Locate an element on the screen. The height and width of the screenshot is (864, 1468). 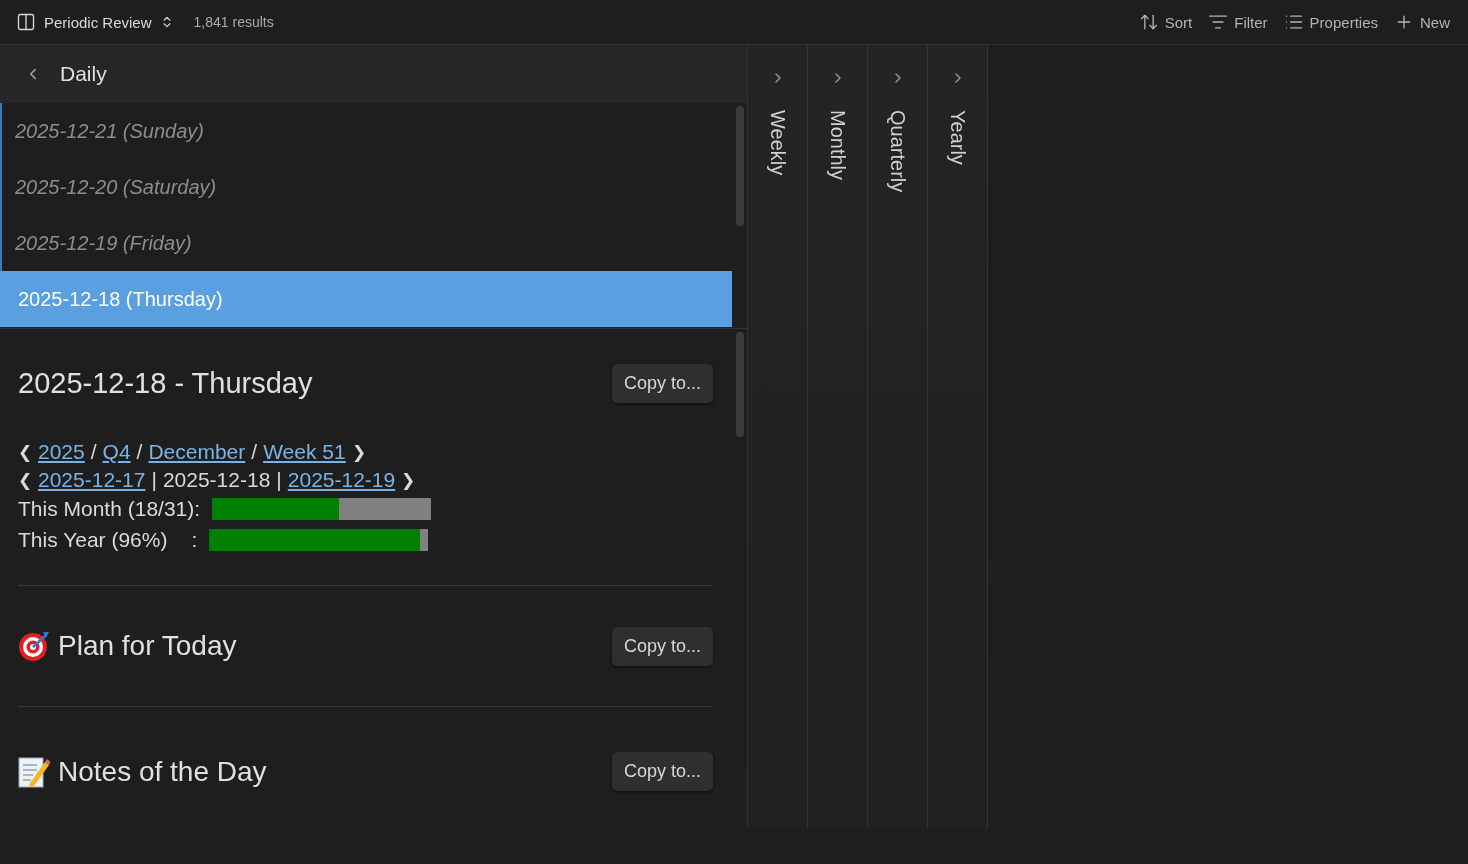
list-item: 2025-12-21 (Sunday) is located at coordinates (366, 131).